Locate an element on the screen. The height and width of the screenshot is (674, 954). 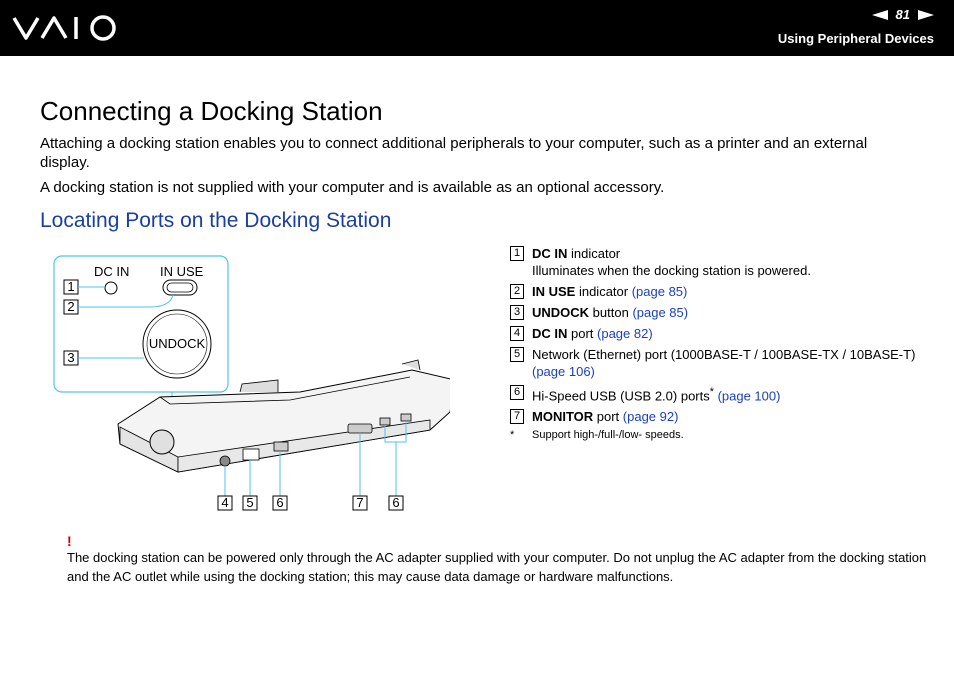
legend-item-2: 2 IN USE indicator (page 85) is located at coordinates (720, 291).